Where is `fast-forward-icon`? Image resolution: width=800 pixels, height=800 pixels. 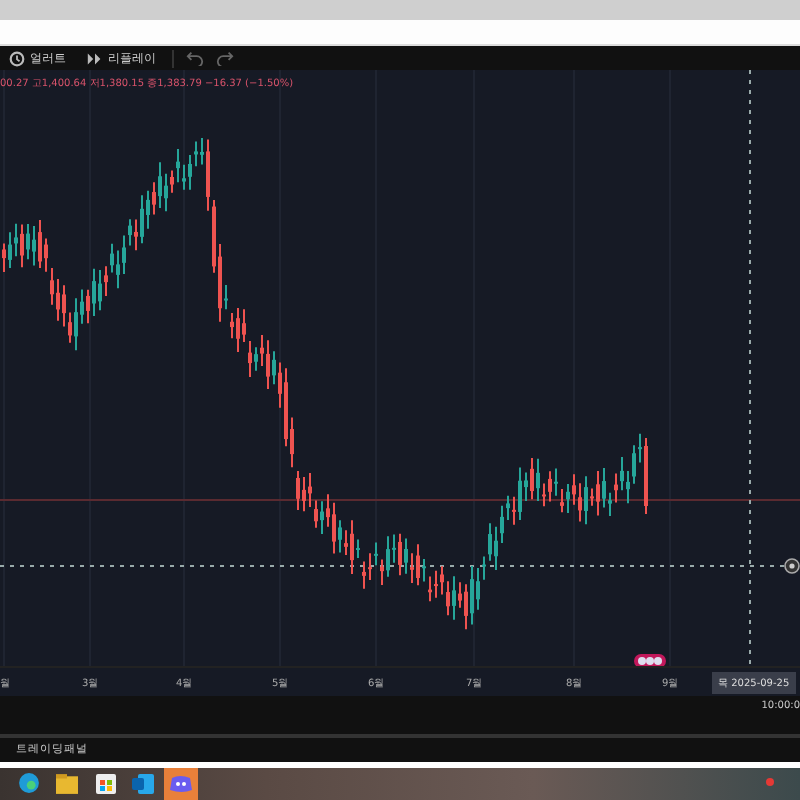 fast-forward-icon is located at coordinates (95, 58).